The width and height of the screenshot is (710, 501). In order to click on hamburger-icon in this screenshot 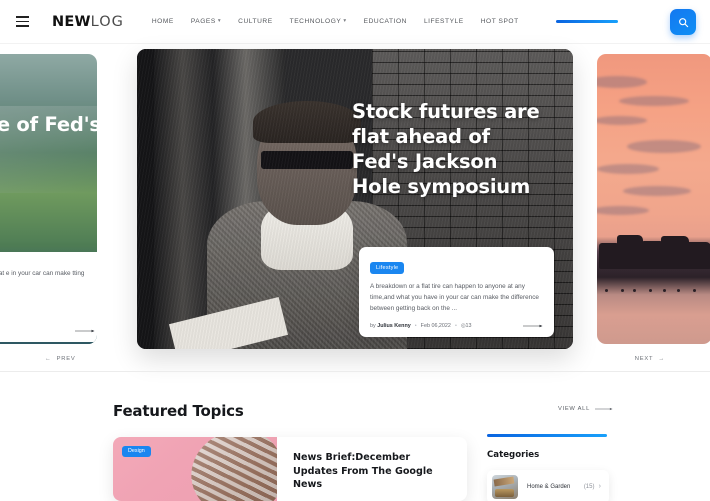, I will do `click(22, 21)`.